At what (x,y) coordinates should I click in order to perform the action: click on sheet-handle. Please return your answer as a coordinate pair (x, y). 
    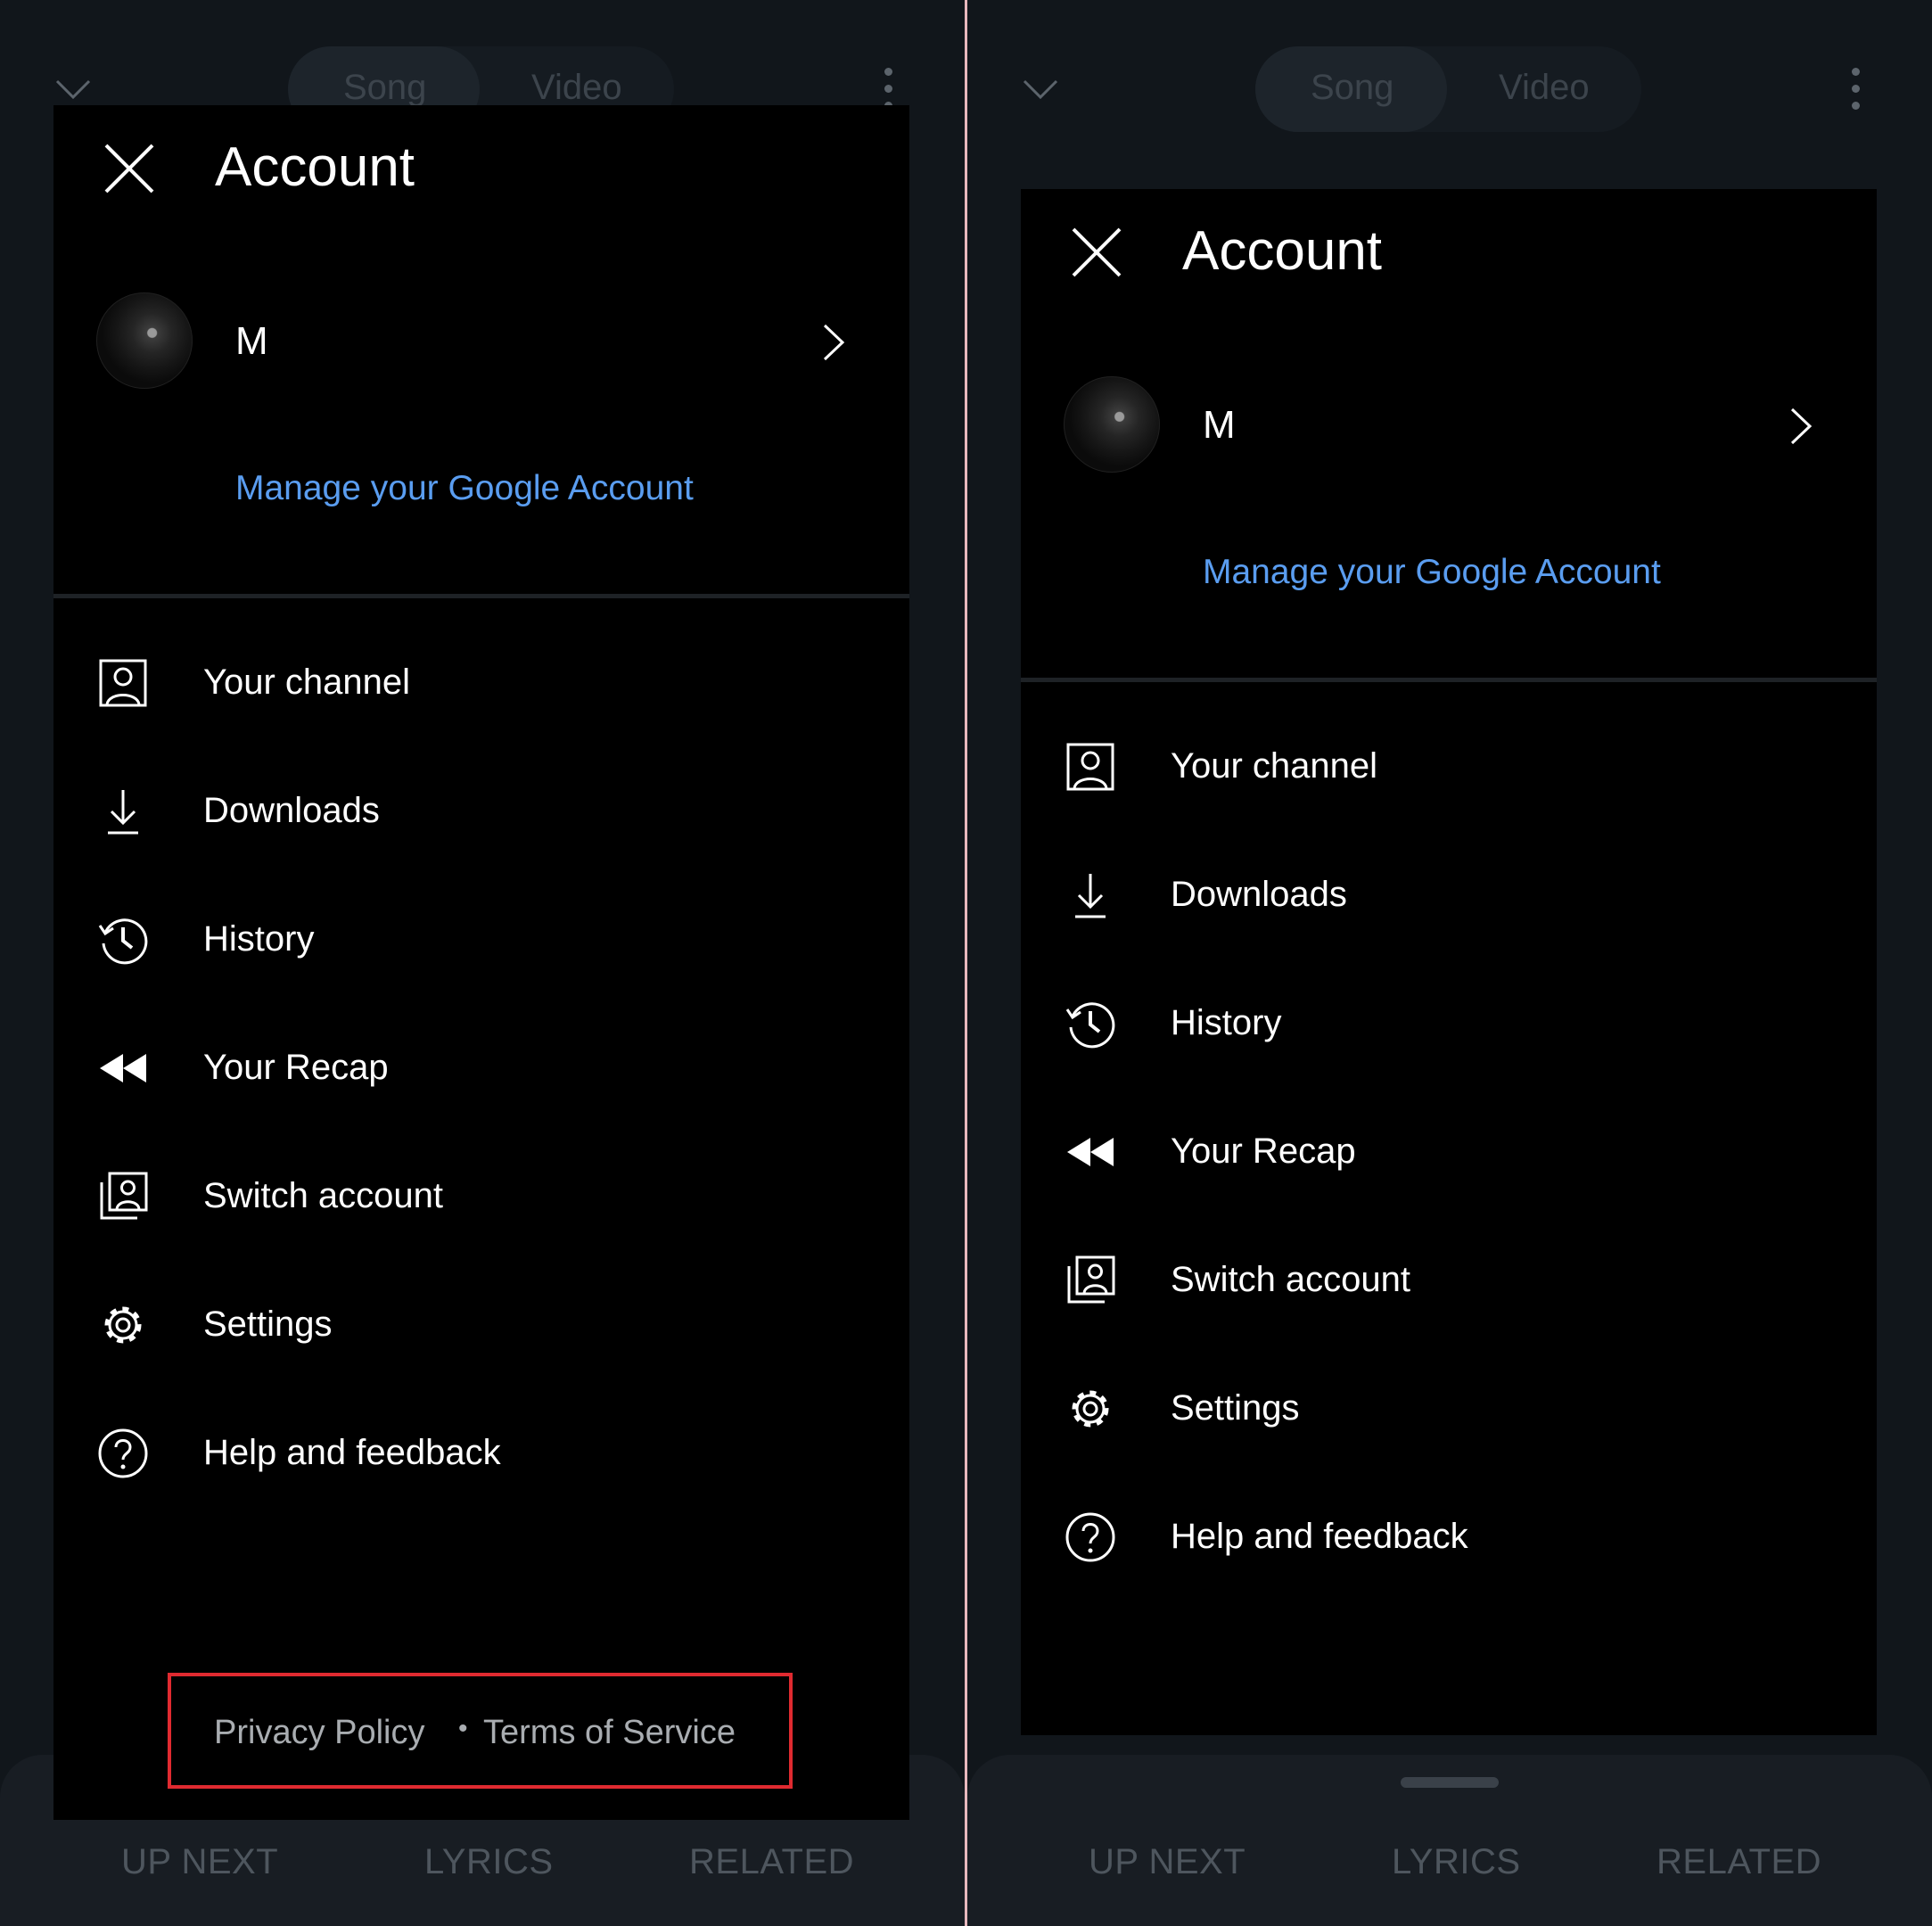
    Looking at the image, I should click on (1450, 1782).